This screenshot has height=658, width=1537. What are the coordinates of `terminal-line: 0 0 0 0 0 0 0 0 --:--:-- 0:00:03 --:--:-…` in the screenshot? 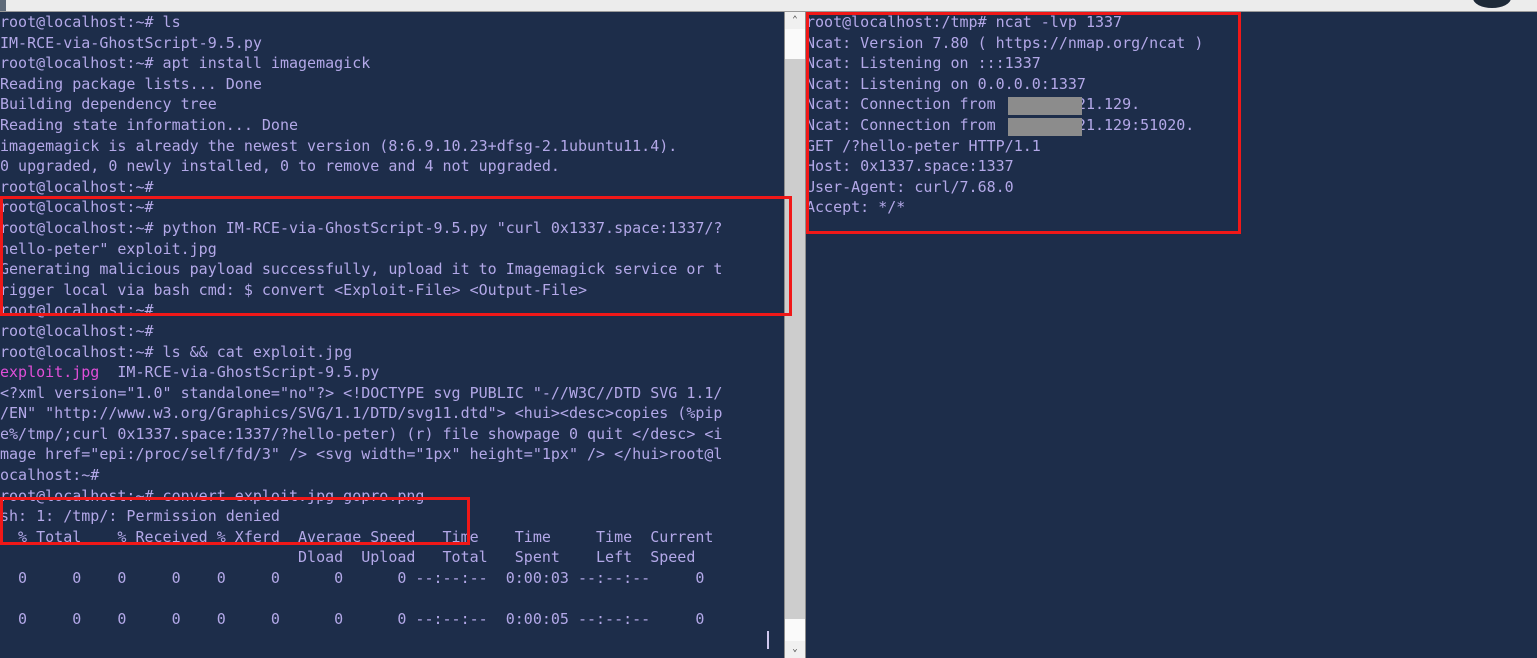 It's located at (352, 578).